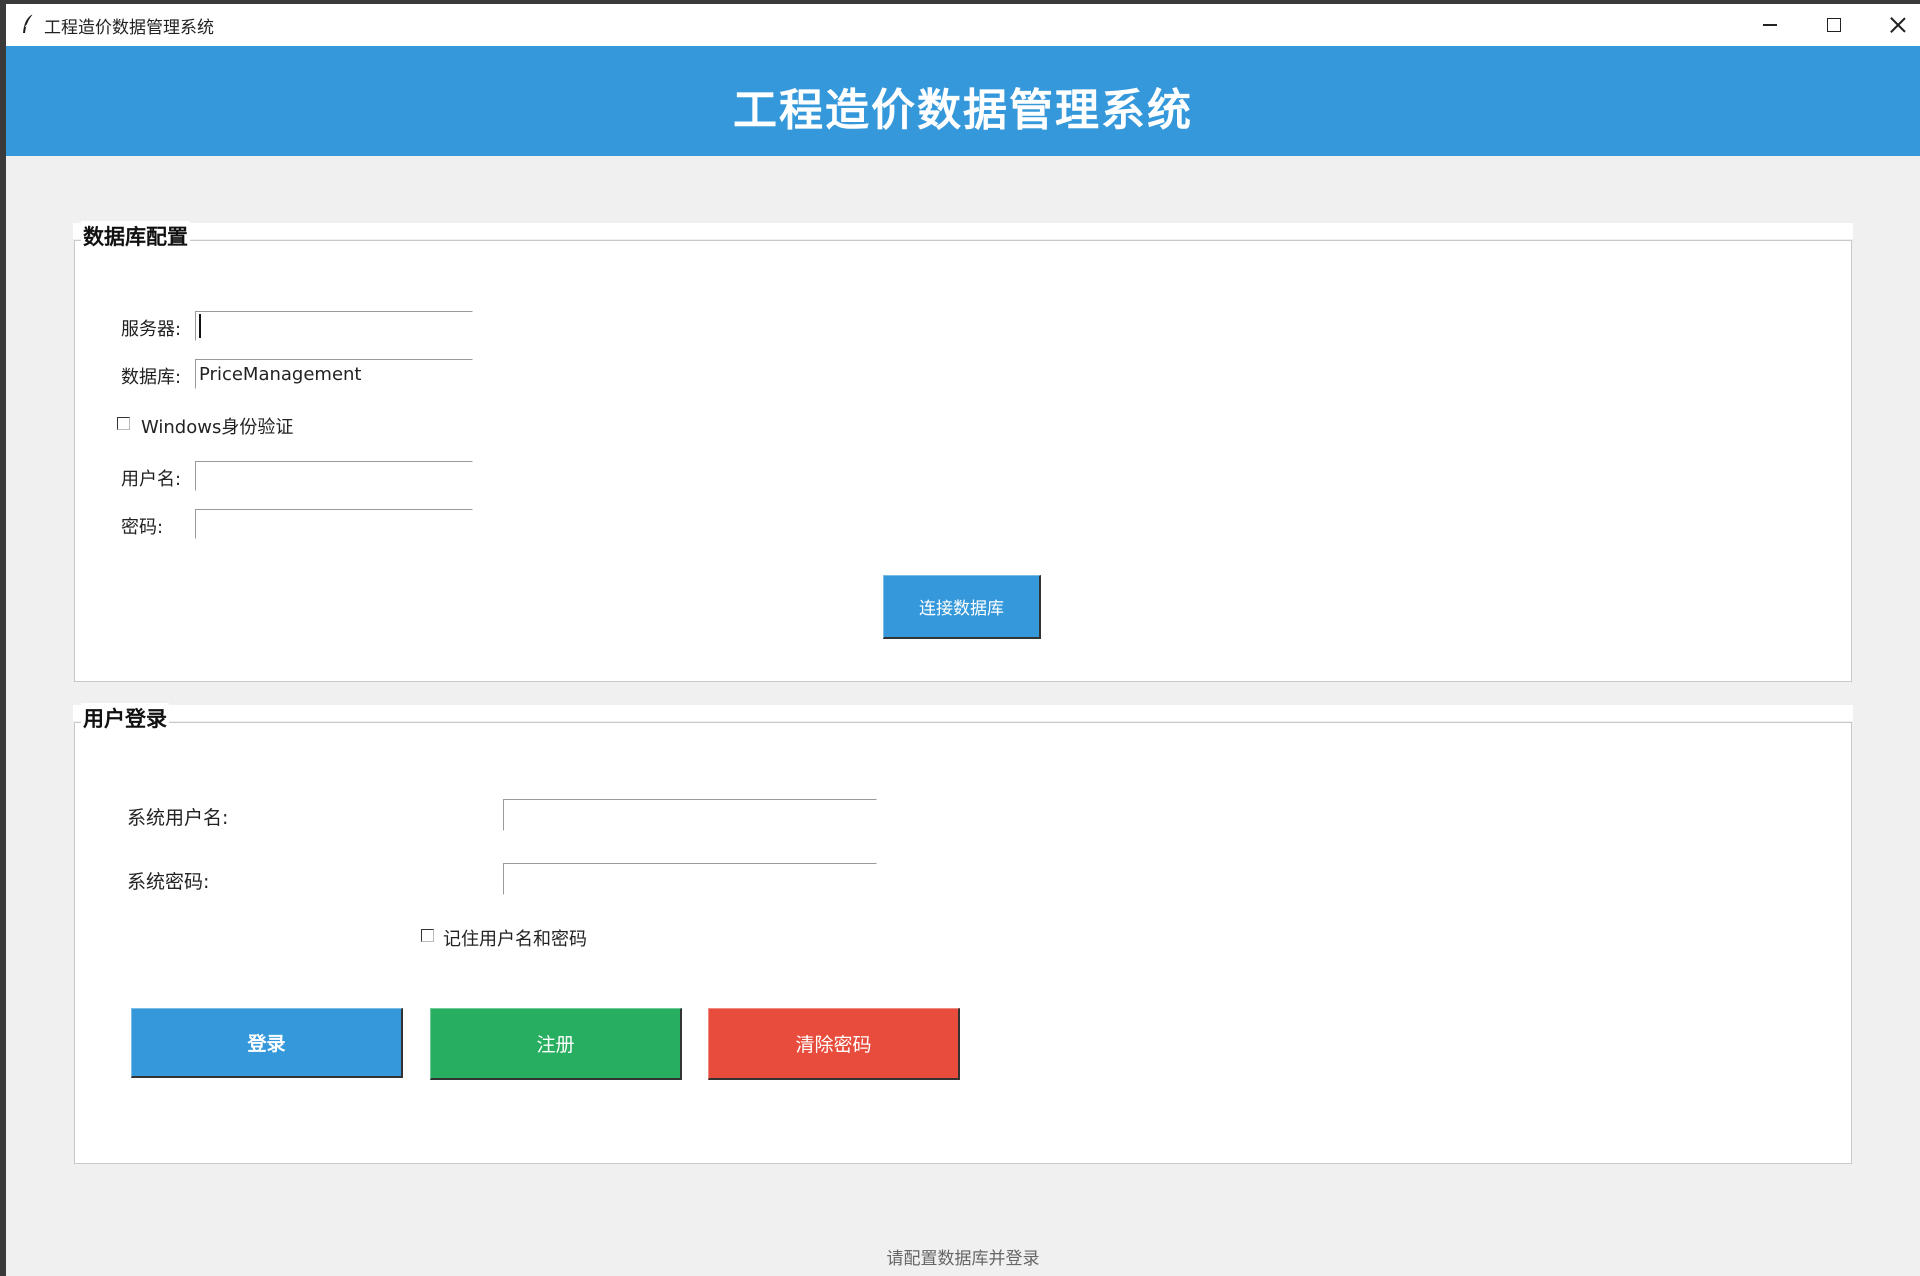 The height and width of the screenshot is (1276, 1920). Describe the element at coordinates (28, 23) in the screenshot. I see `feather-icon` at that location.